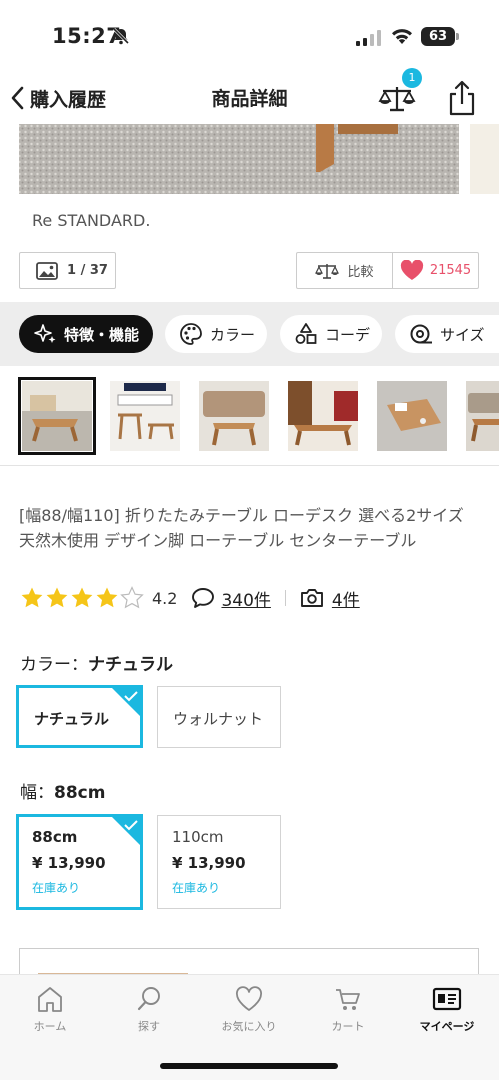  Describe the element at coordinates (191, 334) in the screenshot. I see `palette-icon` at that location.